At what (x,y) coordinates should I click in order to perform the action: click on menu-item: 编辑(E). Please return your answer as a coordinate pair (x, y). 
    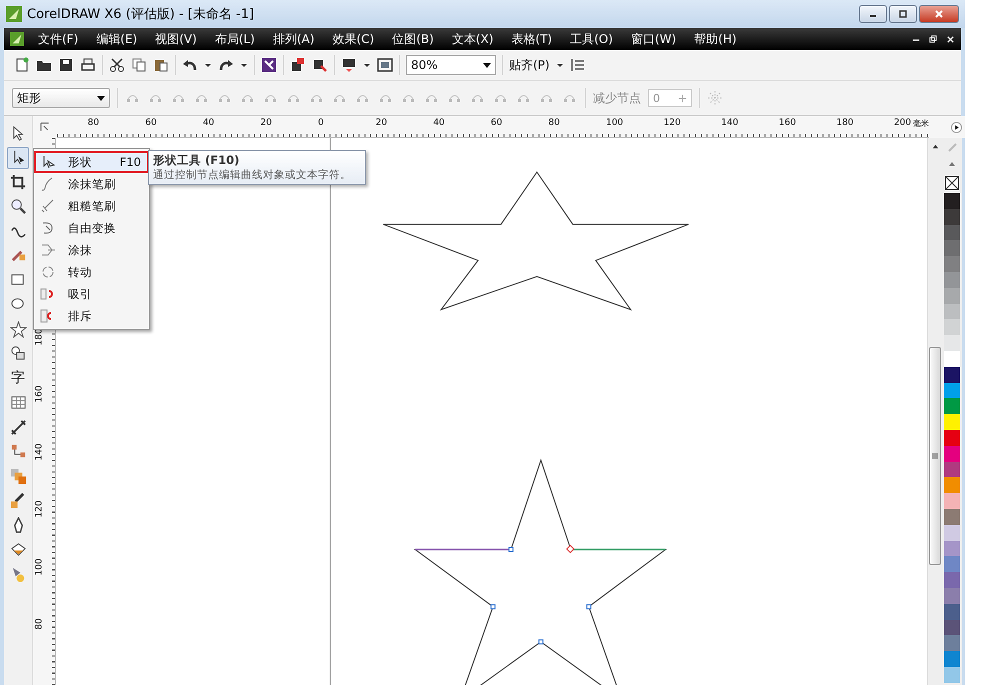
    Looking at the image, I should click on (117, 39).